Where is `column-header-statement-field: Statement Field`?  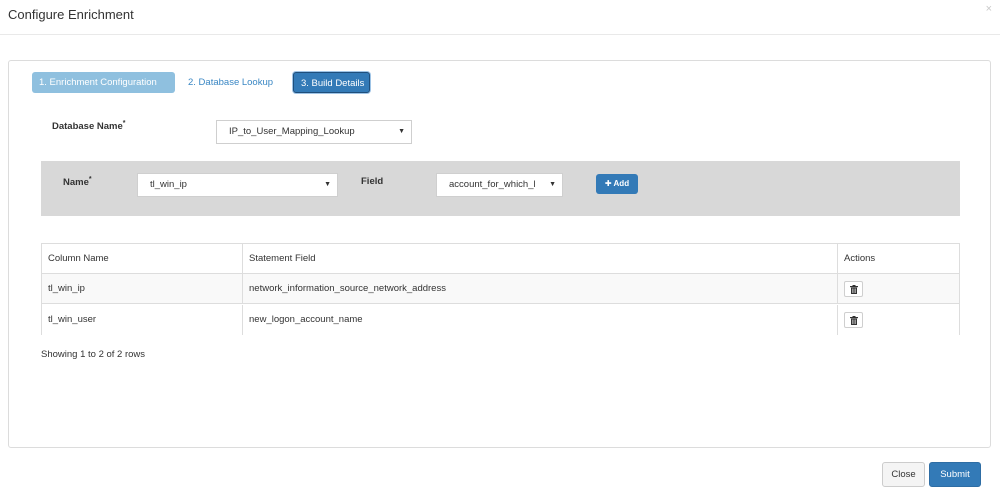 column-header-statement-field: Statement Field is located at coordinates (540, 258).